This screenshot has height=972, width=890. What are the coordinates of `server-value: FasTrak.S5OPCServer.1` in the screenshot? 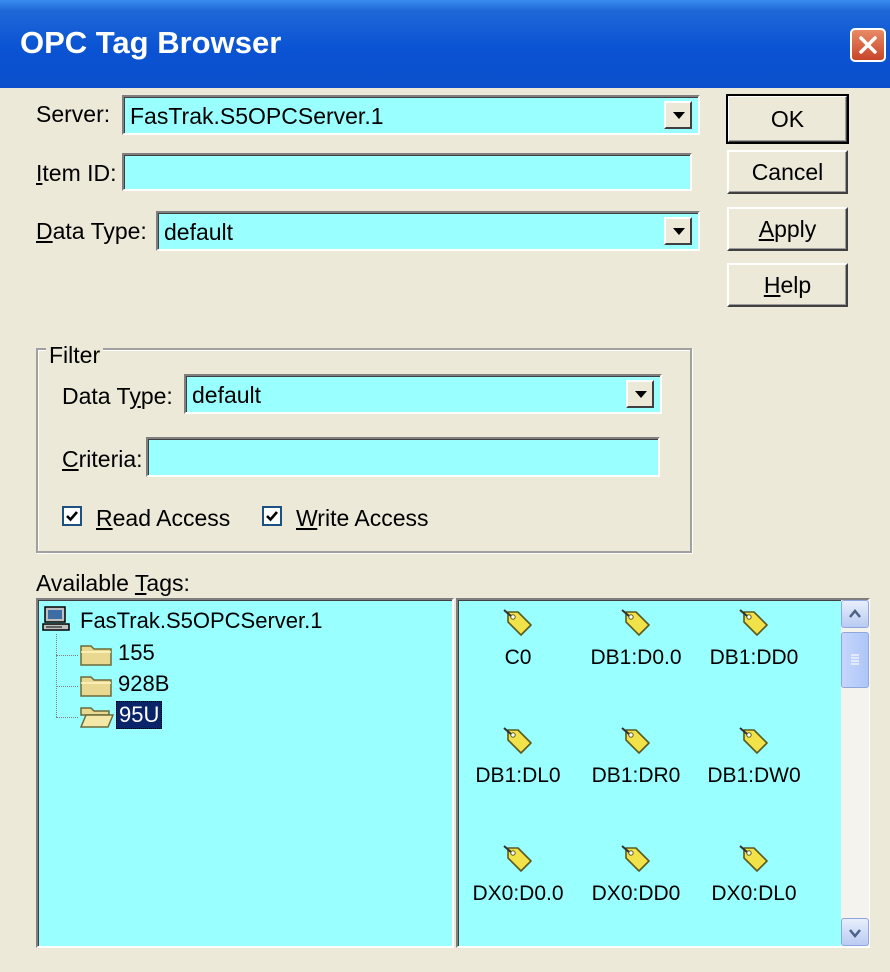 It's located at (257, 116).